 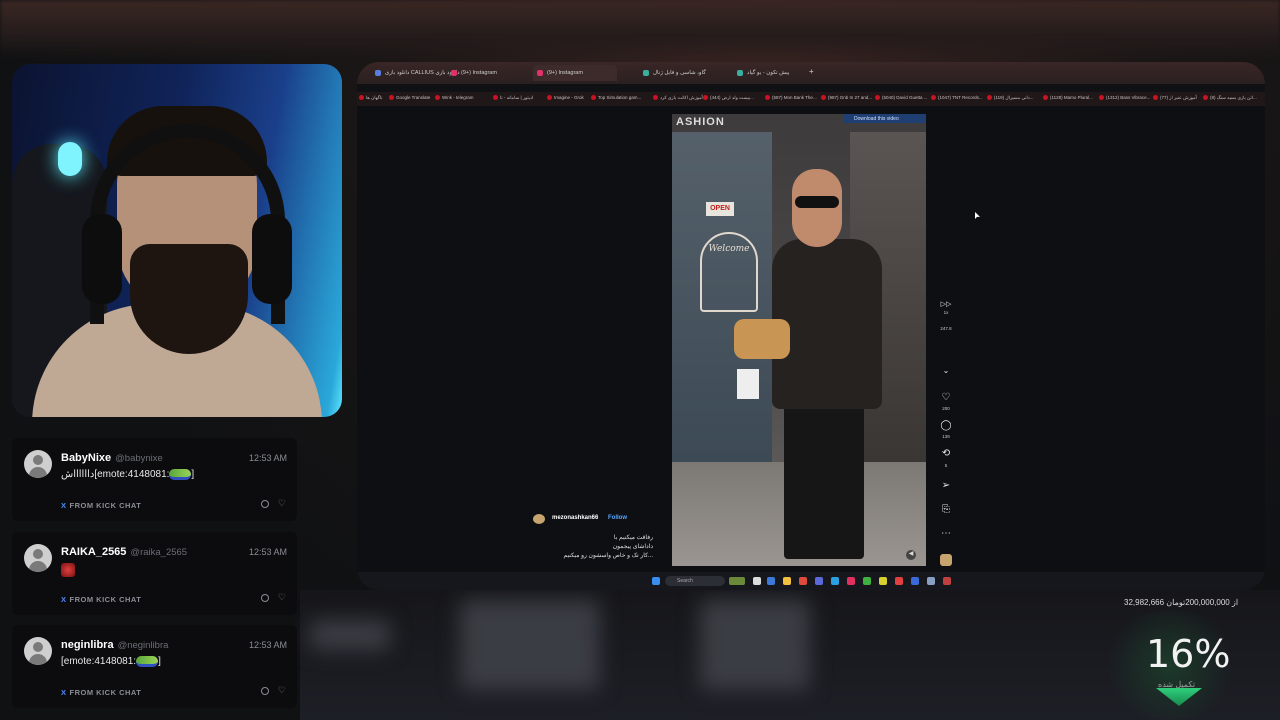 What do you see at coordinates (371, 98) in the screenshot?
I see `bookmark: ناگهان ها` at bounding box center [371, 98].